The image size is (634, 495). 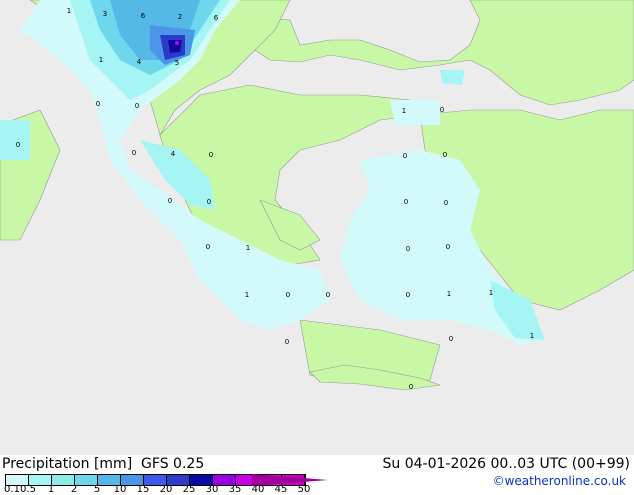 What do you see at coordinates (180, 17) in the screenshot?
I see `precip-value-label: 2` at bounding box center [180, 17].